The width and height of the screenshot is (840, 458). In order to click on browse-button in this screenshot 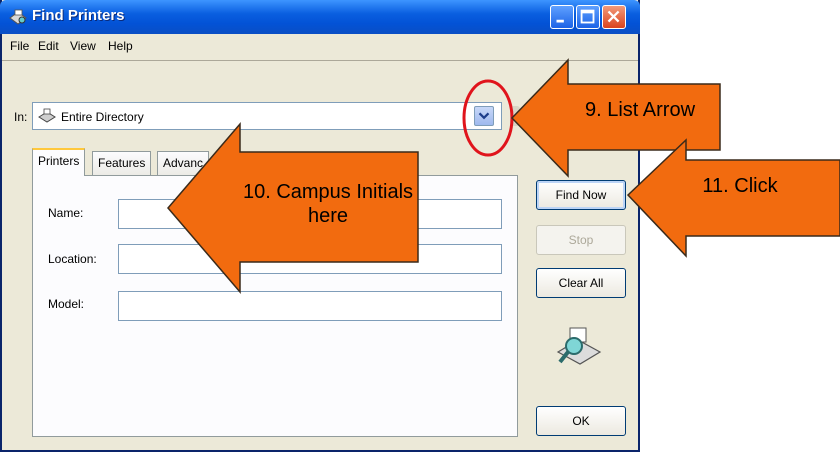, I will do `click(515, 116)`.